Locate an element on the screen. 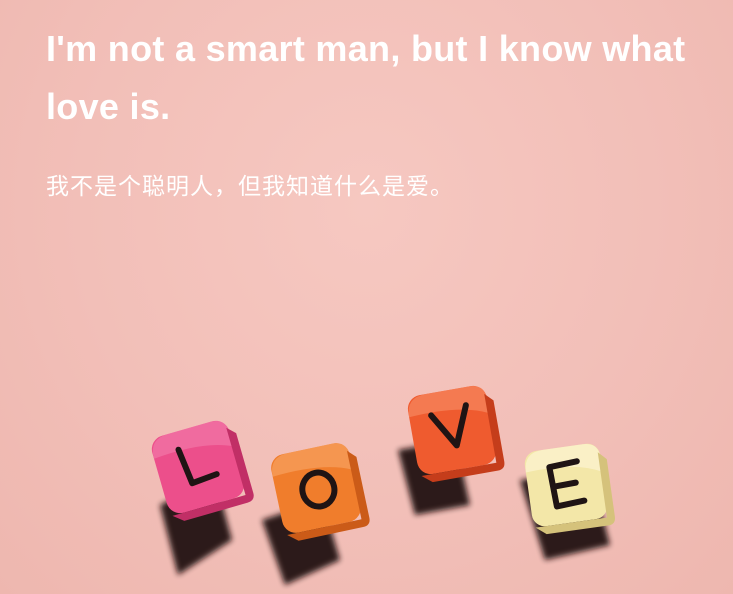 The height and width of the screenshot is (594, 733). cube-e is located at coordinates (569, 489).